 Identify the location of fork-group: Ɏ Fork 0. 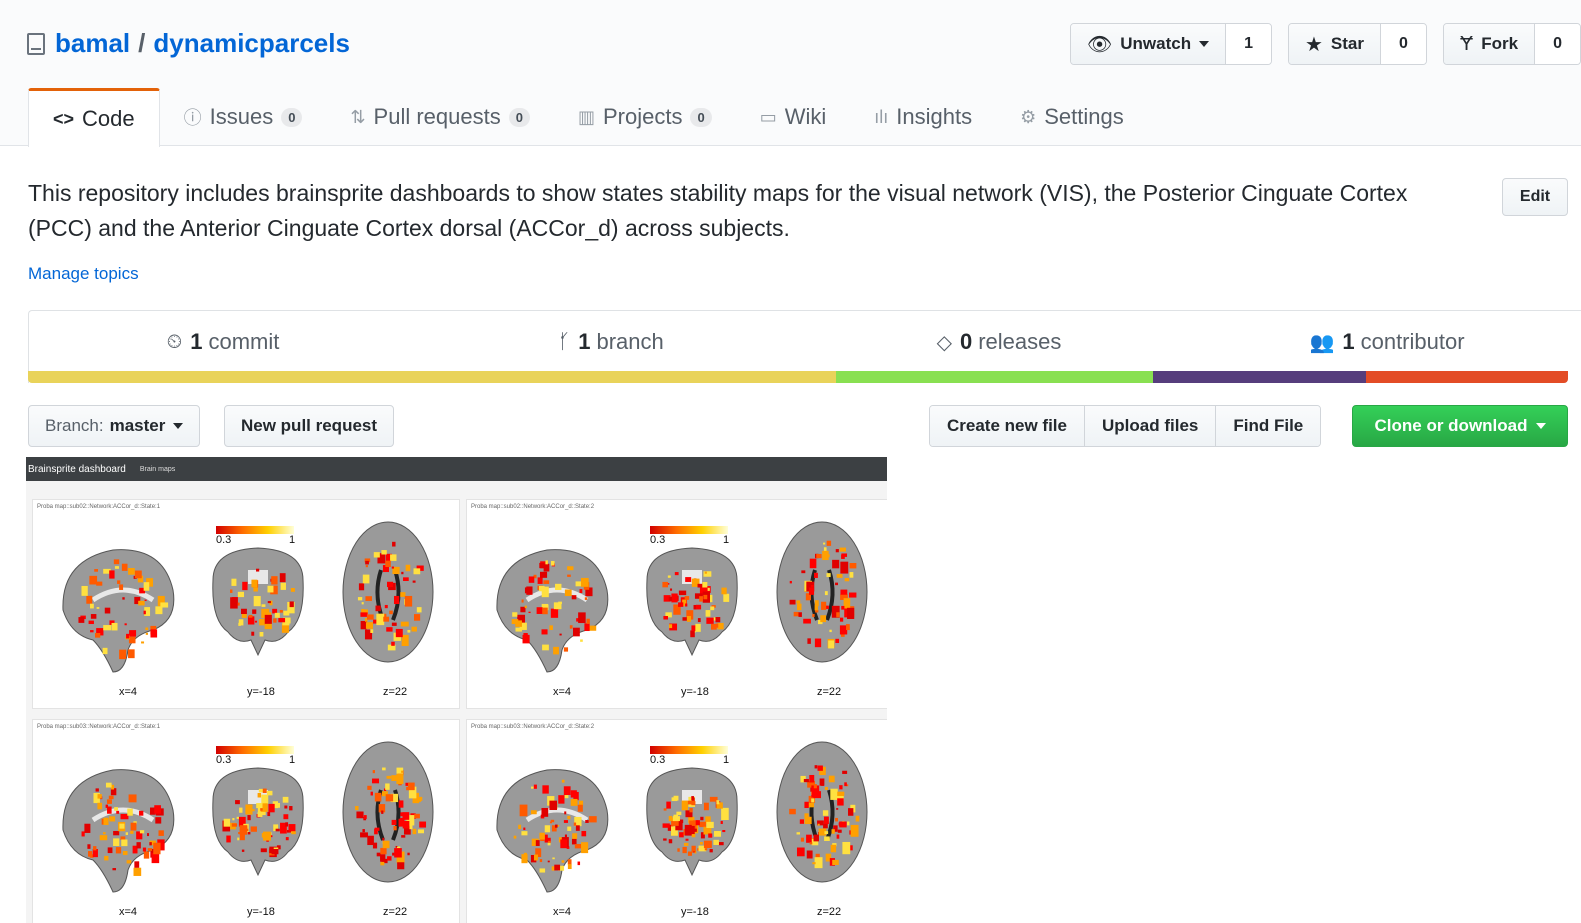
(1511, 44).